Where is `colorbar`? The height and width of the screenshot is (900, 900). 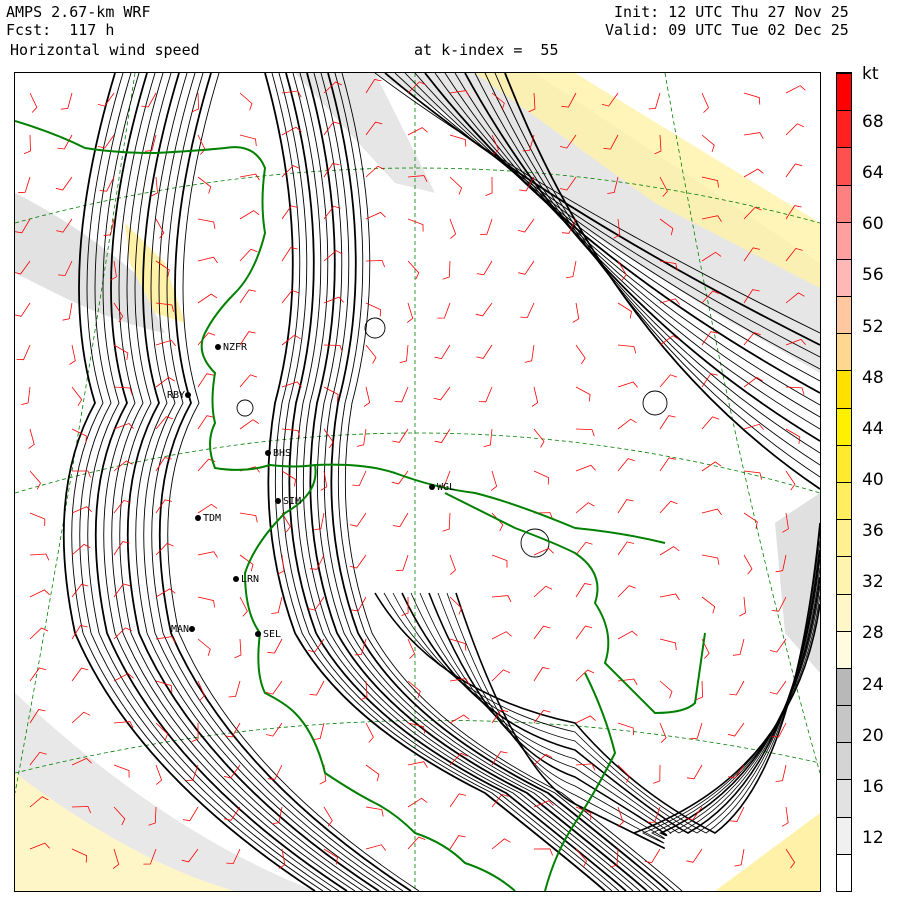
colorbar is located at coordinates (844, 482).